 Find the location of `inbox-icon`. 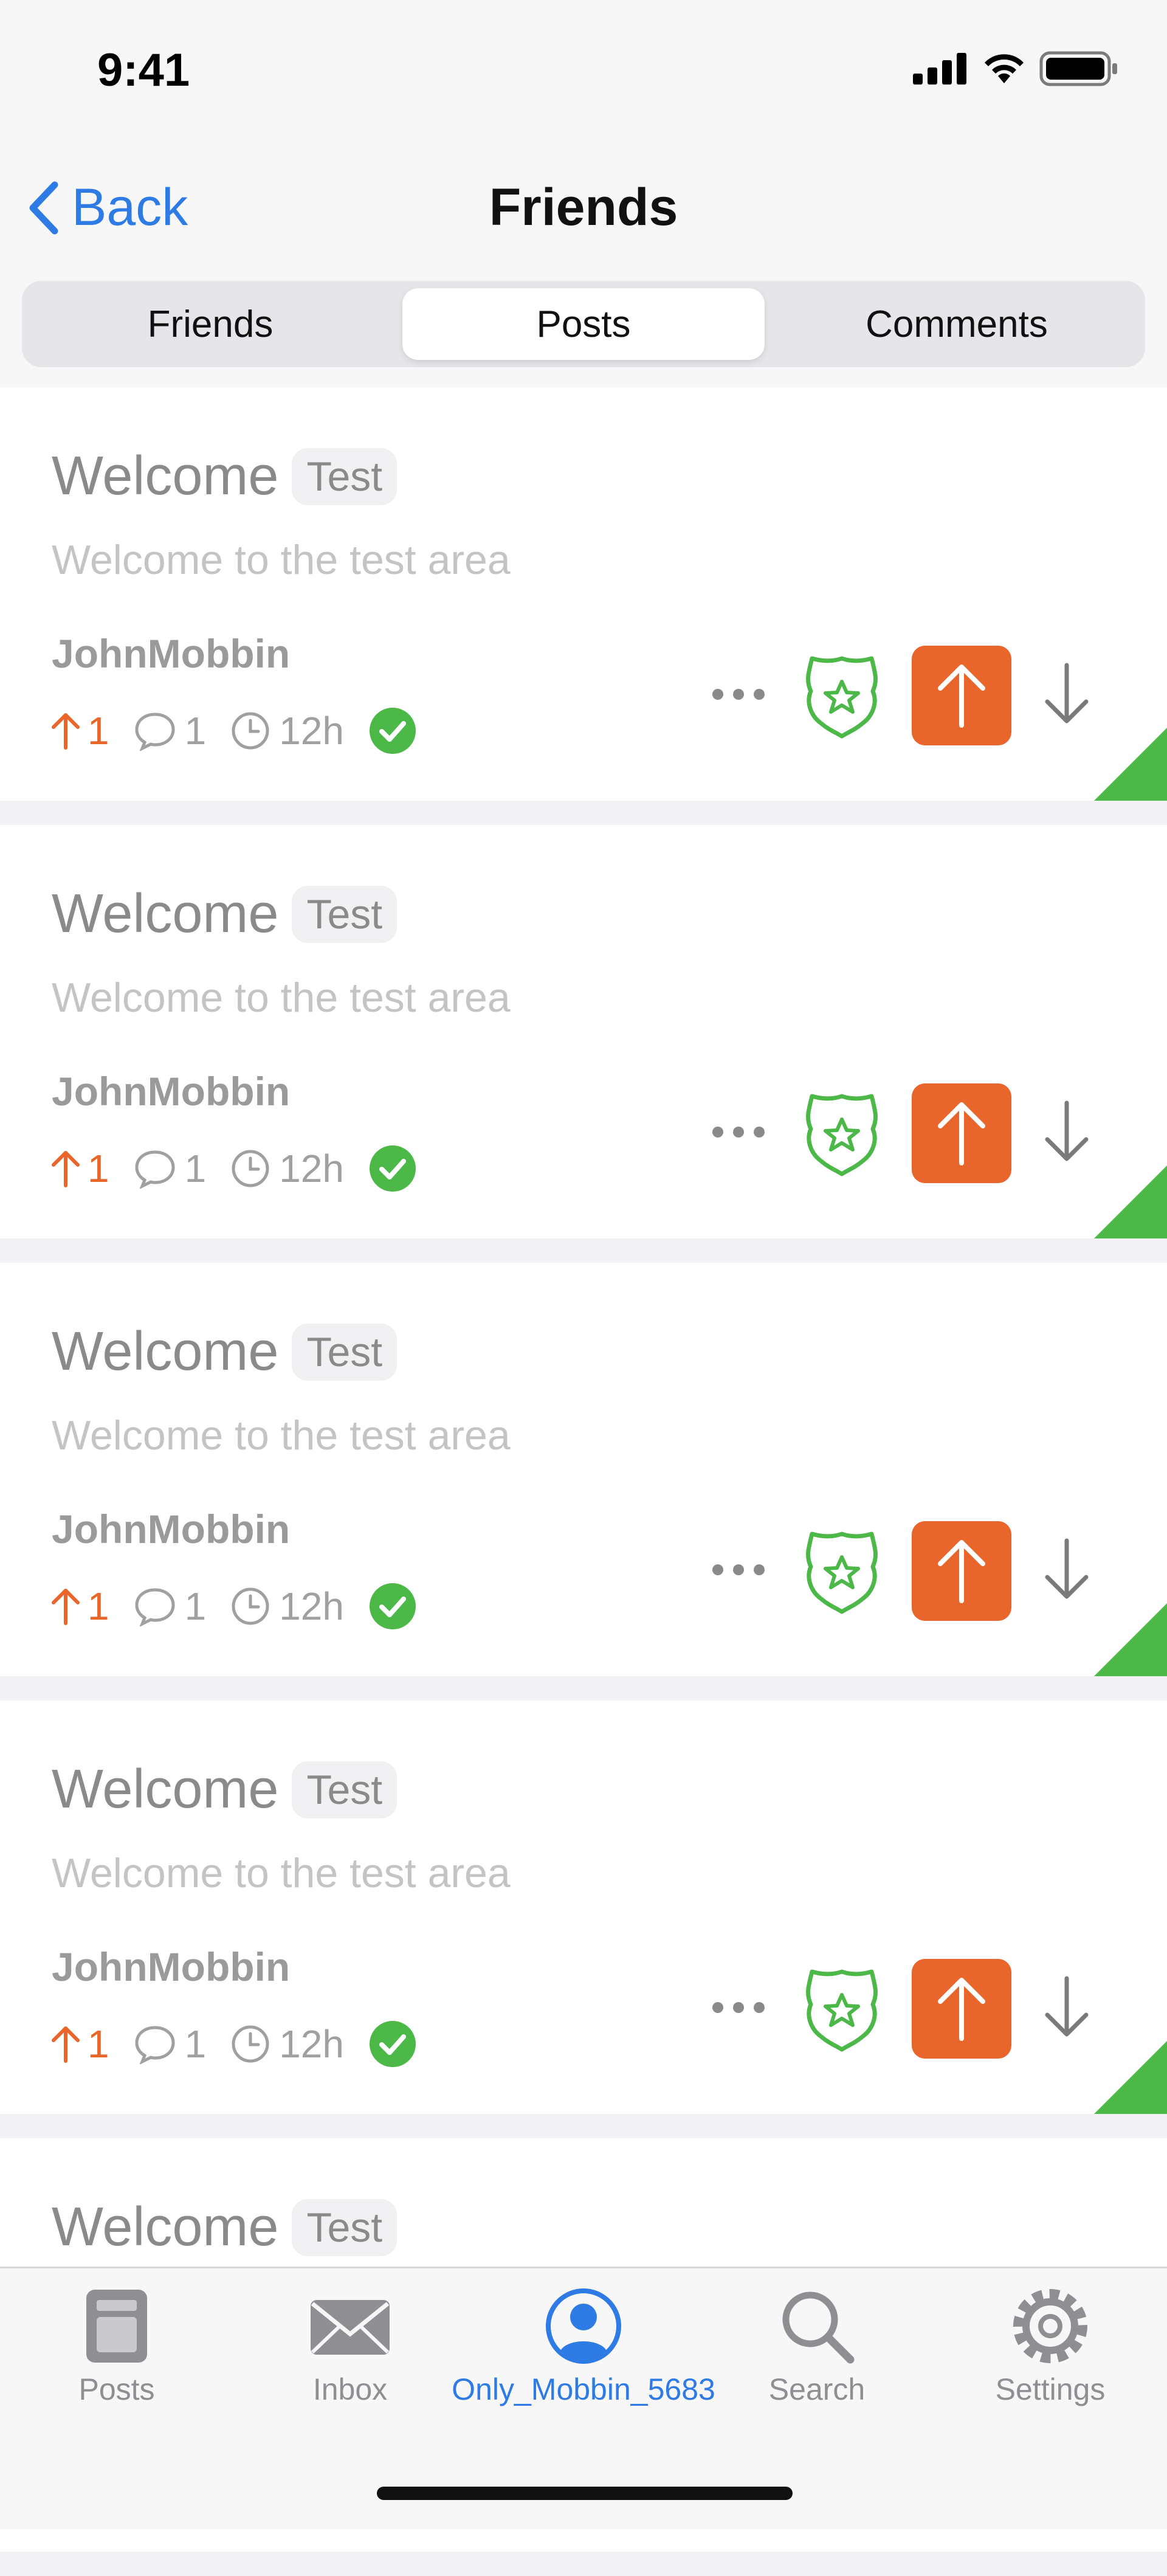

inbox-icon is located at coordinates (350, 2327).